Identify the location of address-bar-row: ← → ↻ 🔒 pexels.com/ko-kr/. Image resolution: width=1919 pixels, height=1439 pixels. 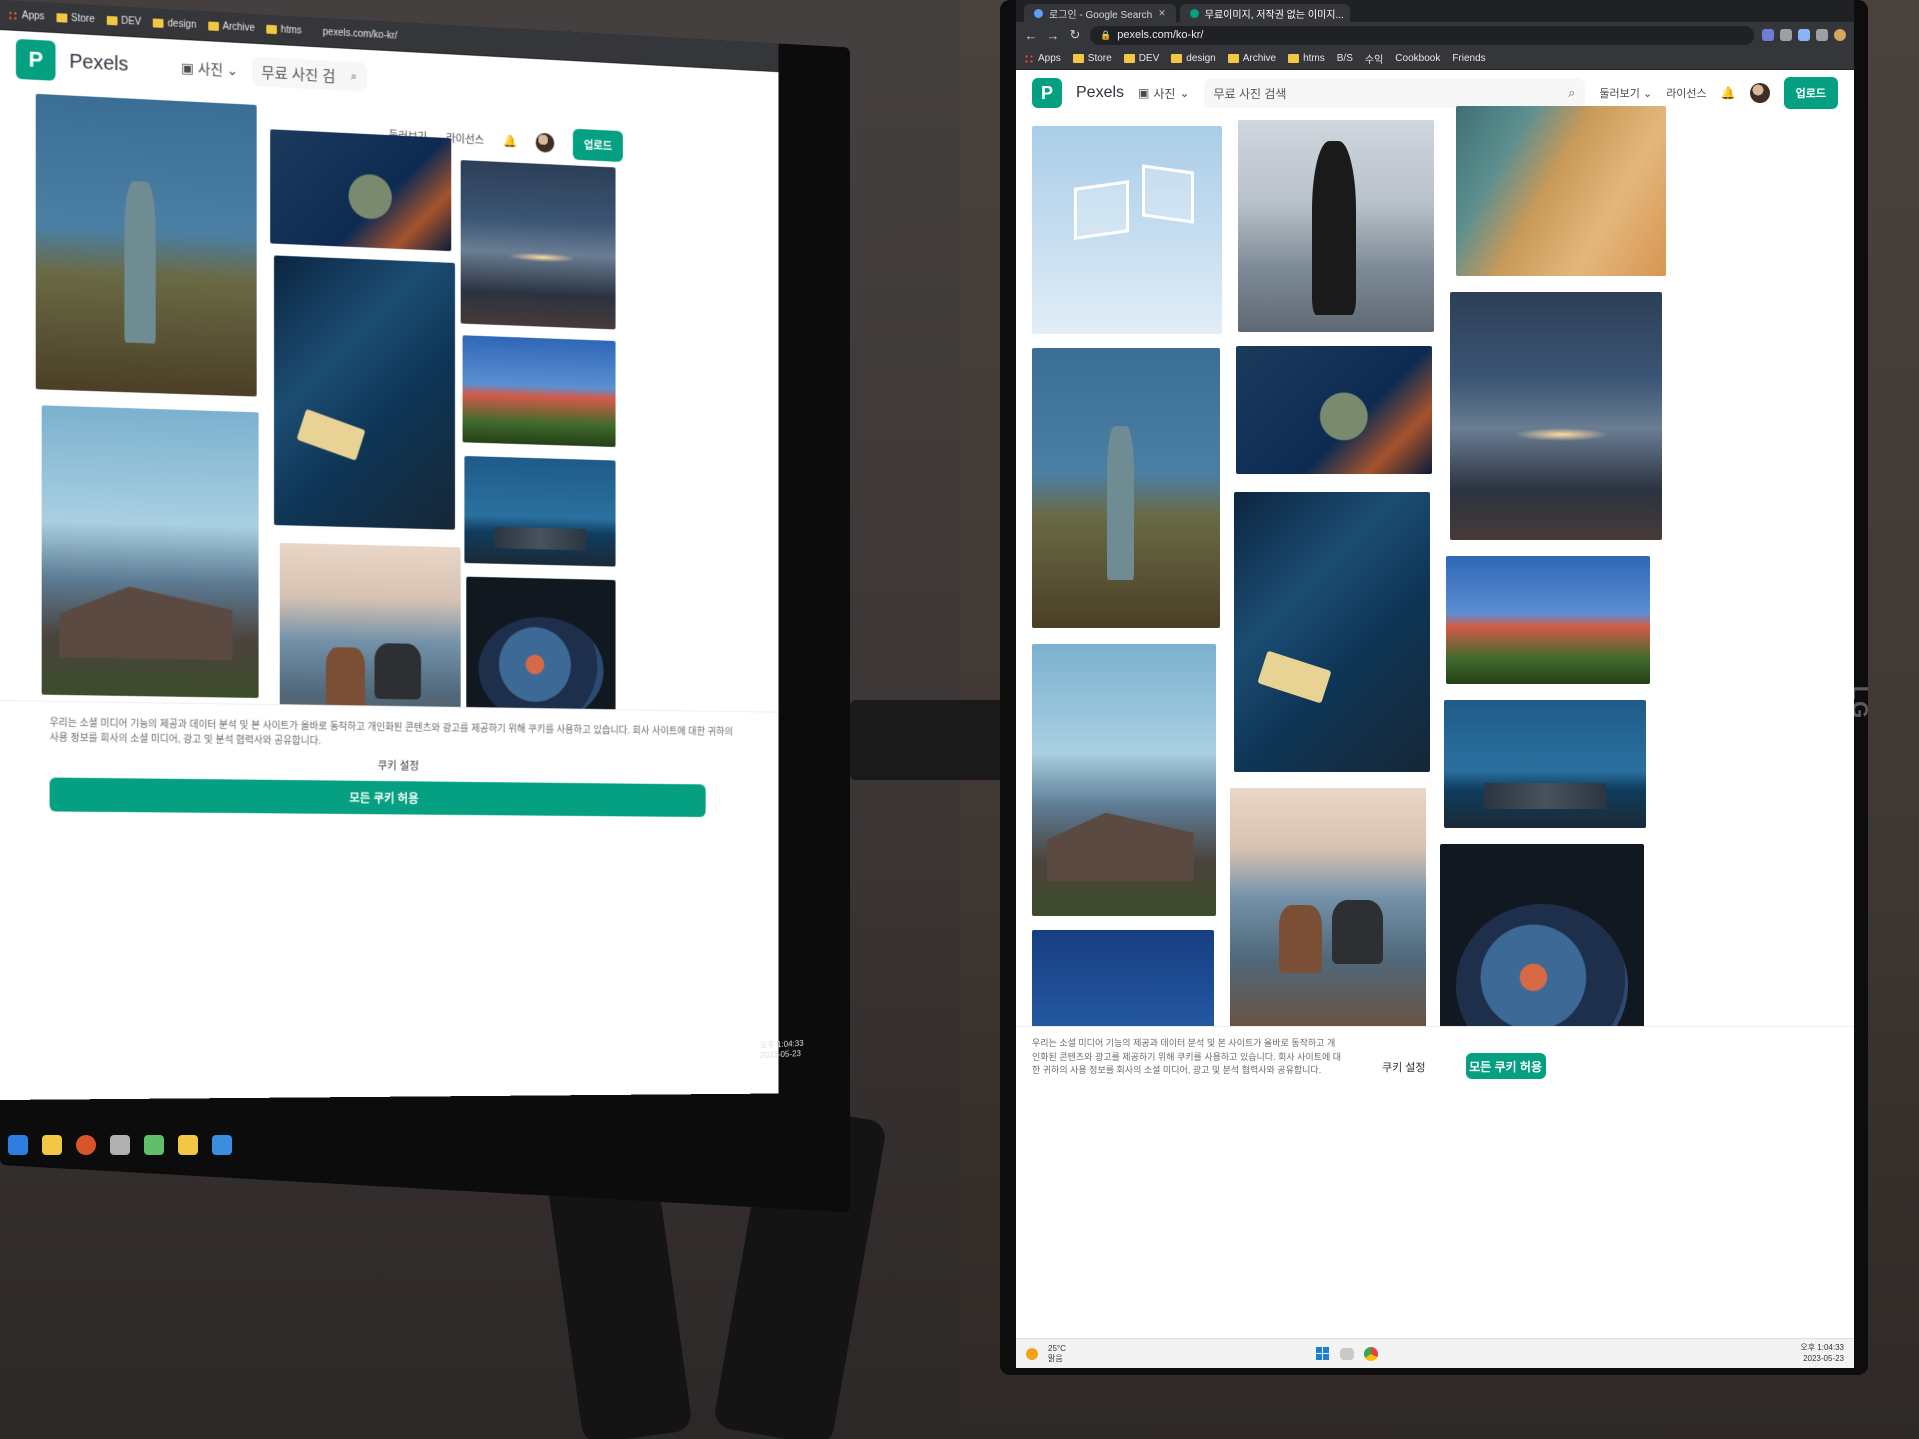
(1435, 35).